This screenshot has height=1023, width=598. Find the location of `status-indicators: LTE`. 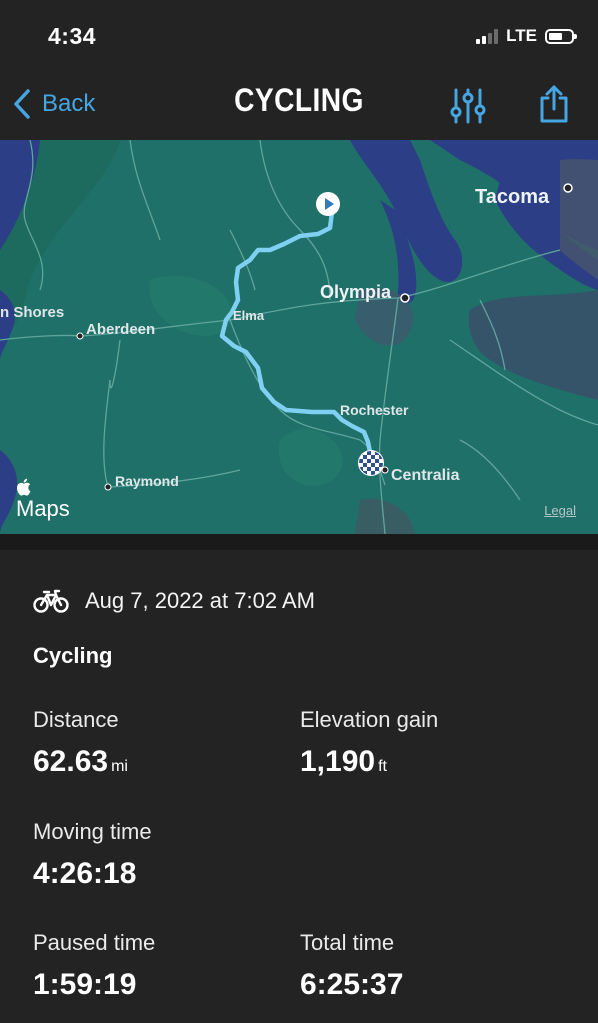

status-indicators: LTE is located at coordinates (526, 36).